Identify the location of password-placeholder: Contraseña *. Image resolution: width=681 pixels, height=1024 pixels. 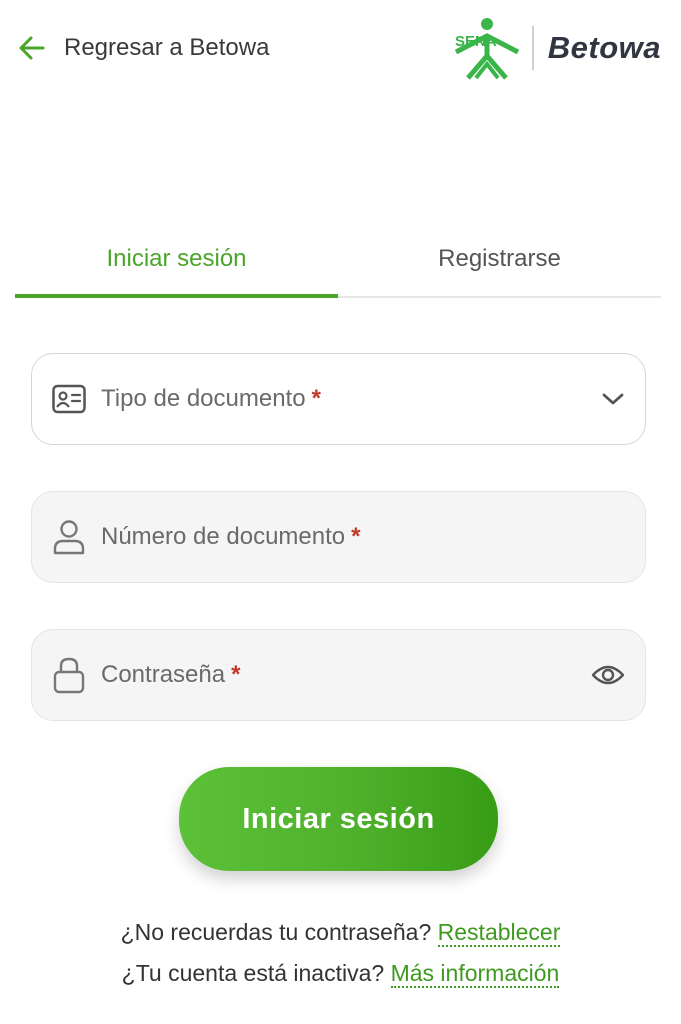
(171, 674).